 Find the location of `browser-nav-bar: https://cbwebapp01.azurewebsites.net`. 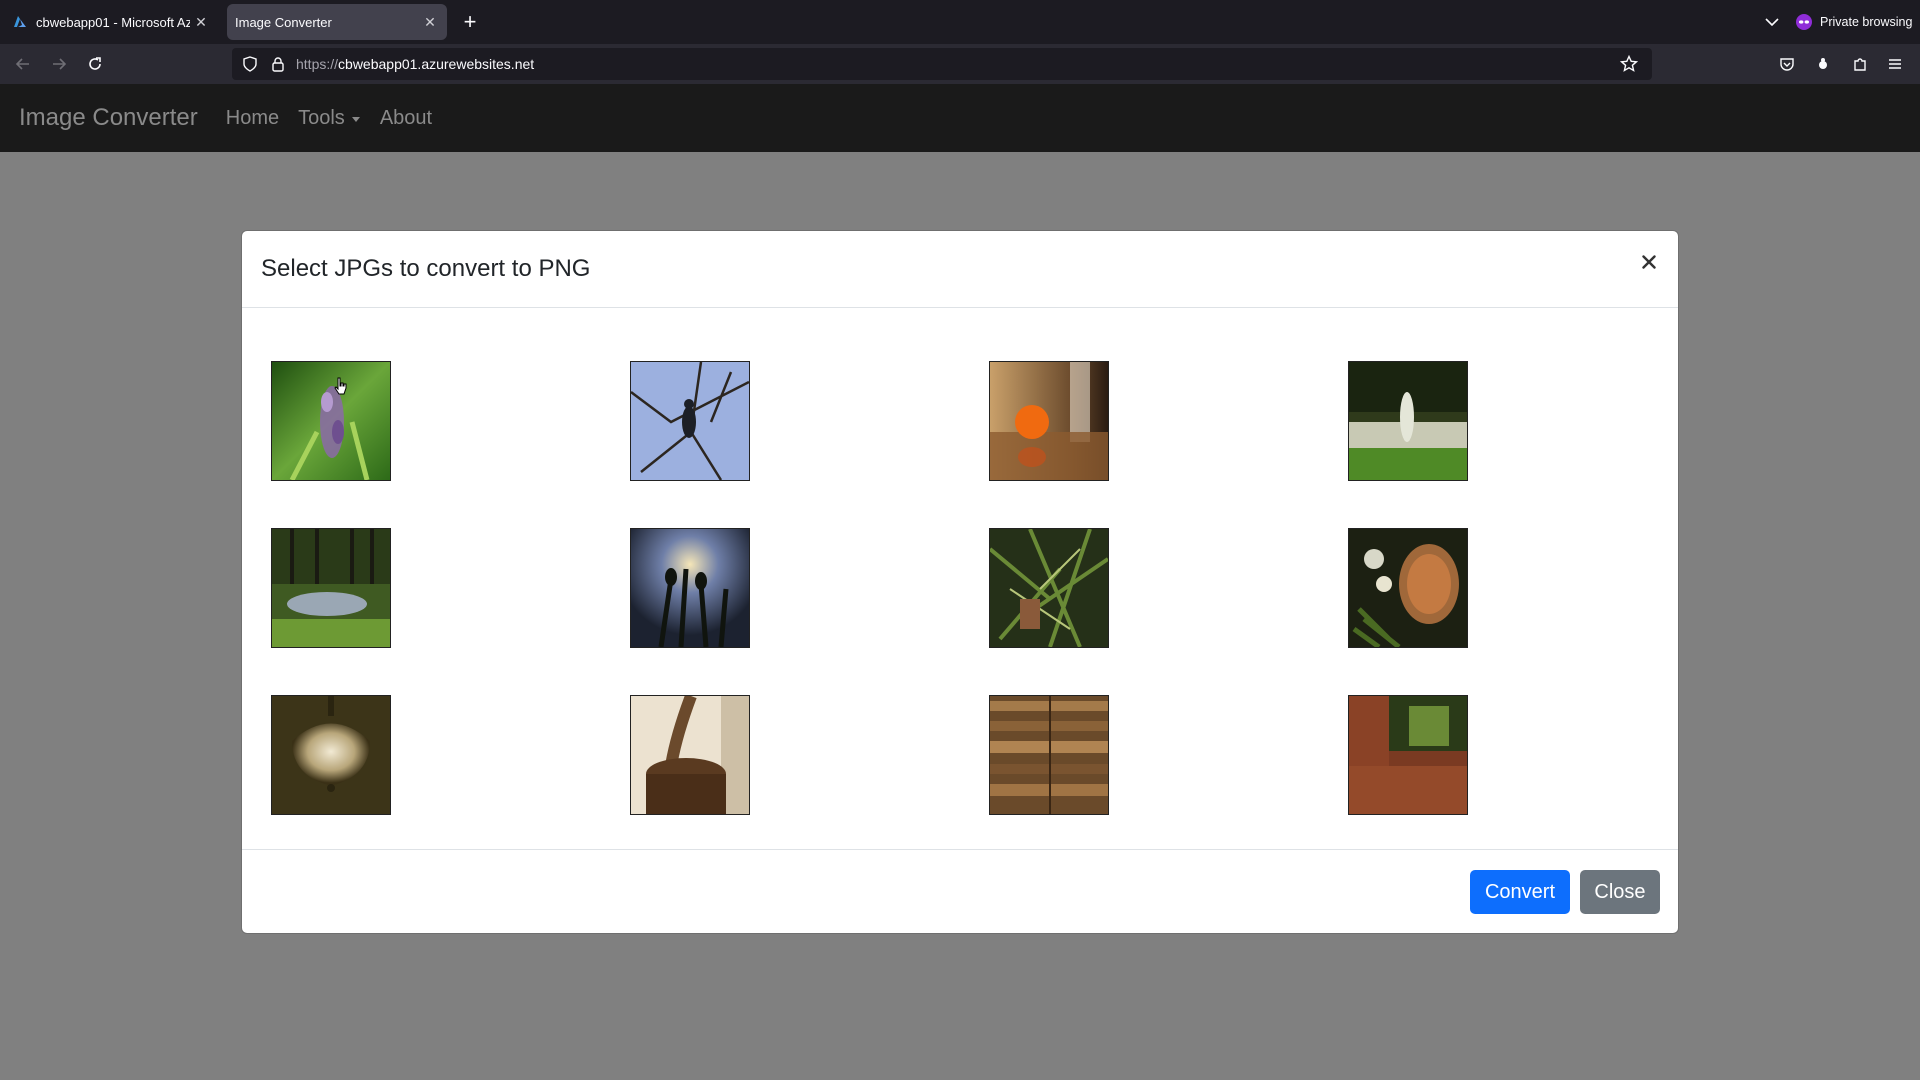

browser-nav-bar: https://cbwebapp01.azurewebsites.net is located at coordinates (960, 64).